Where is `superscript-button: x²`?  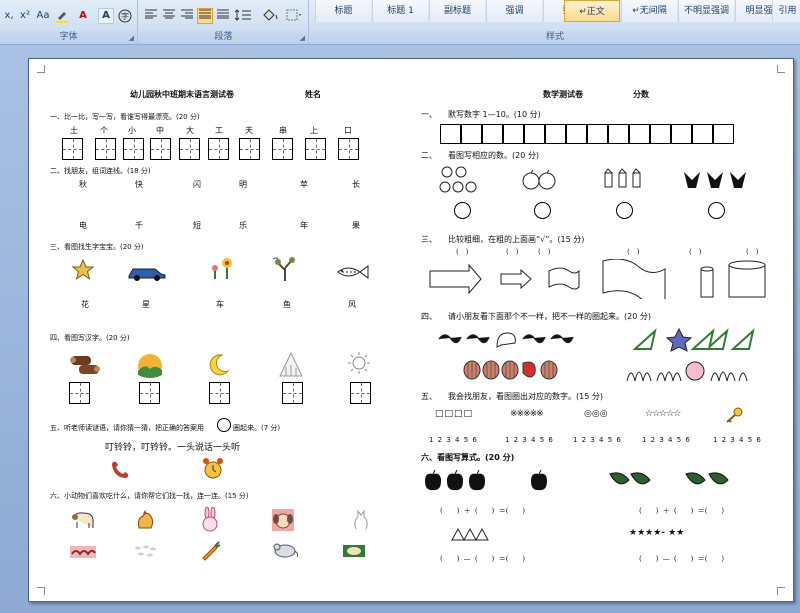
superscript-button: x² is located at coordinates (25, 16).